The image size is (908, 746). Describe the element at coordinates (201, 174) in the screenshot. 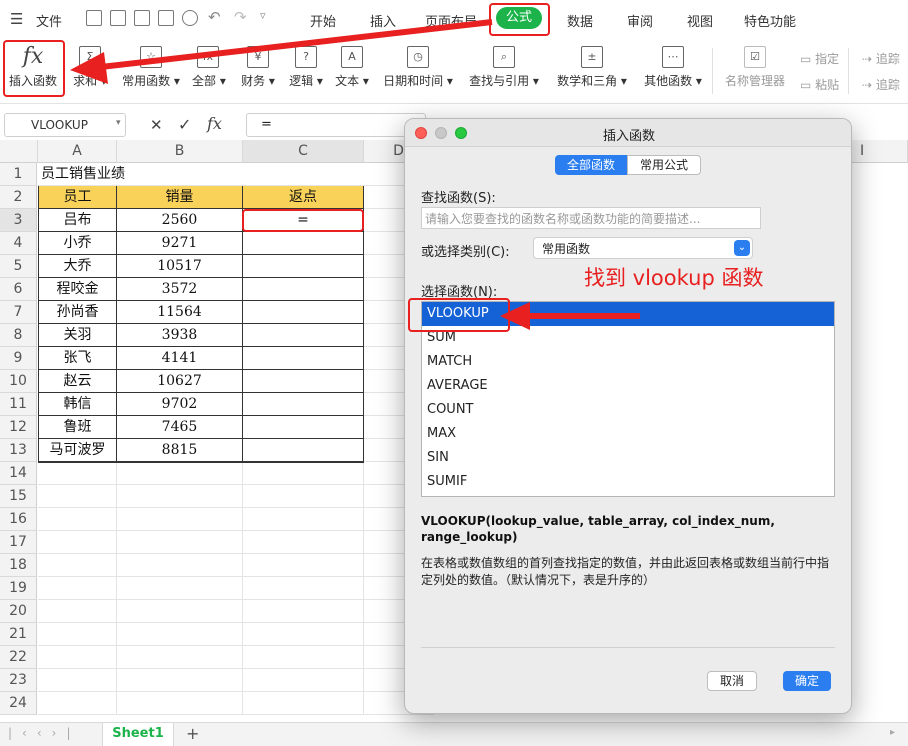

I see `sheet-title-cell: 员工销售业绩` at that location.